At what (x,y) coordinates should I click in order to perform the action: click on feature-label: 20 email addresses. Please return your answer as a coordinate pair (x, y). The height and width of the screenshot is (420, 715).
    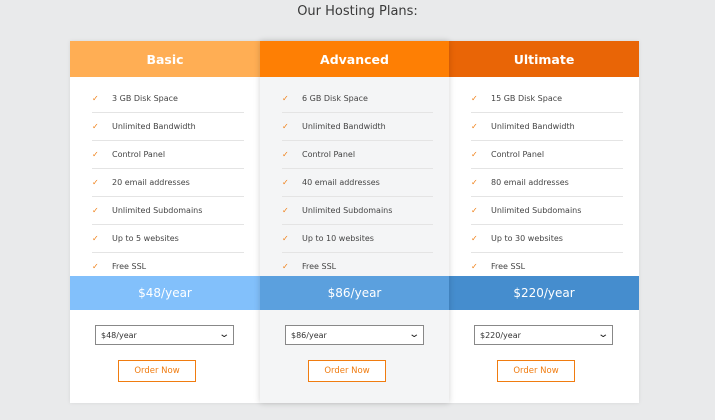
    Looking at the image, I should click on (151, 182).